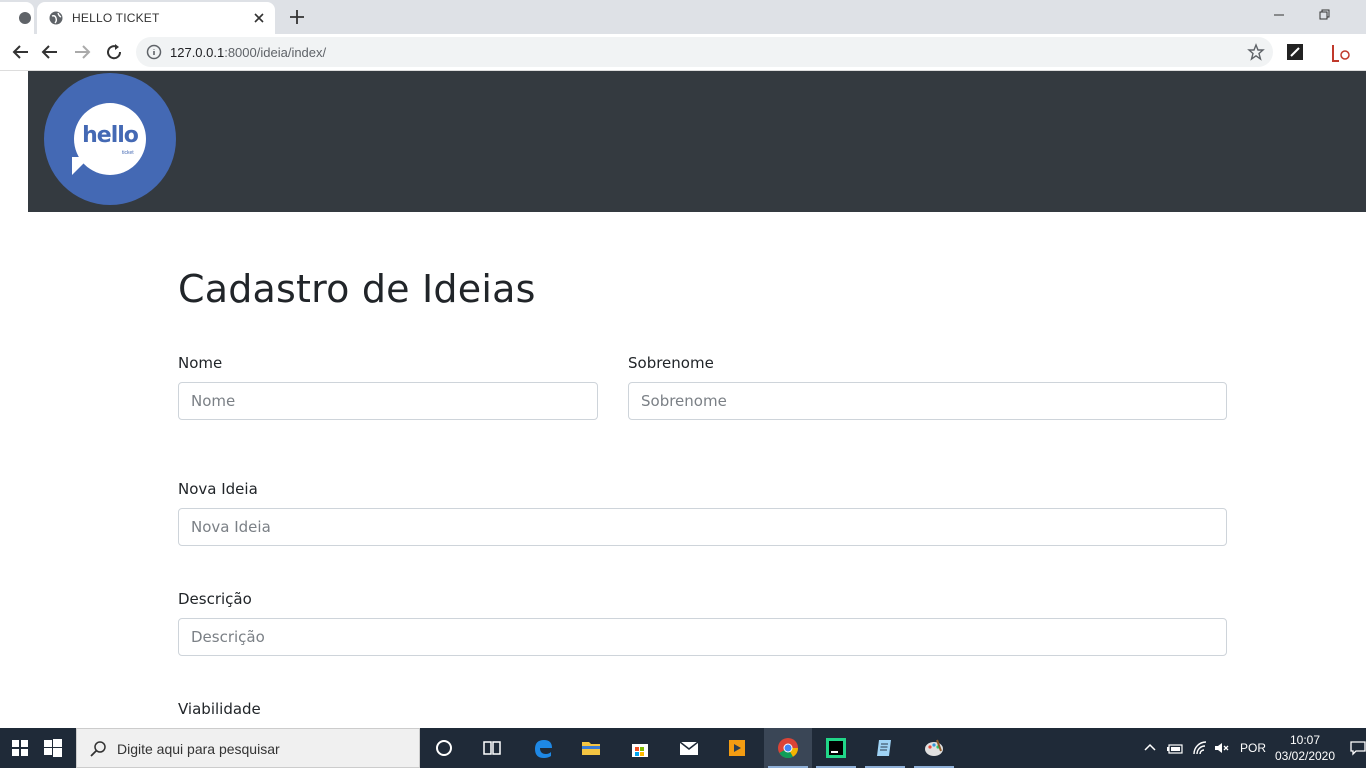 The image size is (1366, 768). I want to click on paint-palette-icon, so click(934, 747).